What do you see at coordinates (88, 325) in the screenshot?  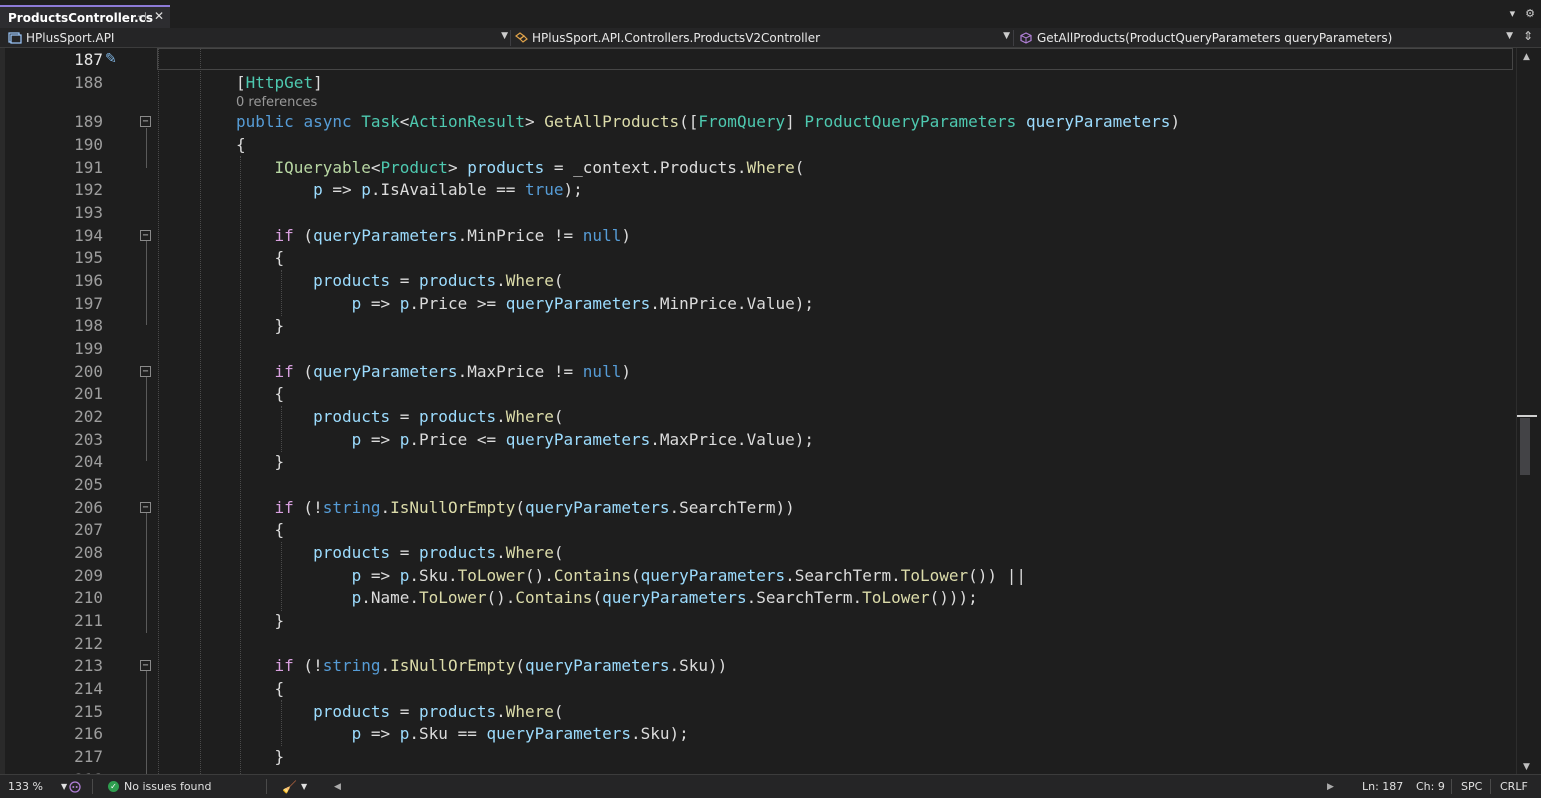 I see `line-number: 198` at bounding box center [88, 325].